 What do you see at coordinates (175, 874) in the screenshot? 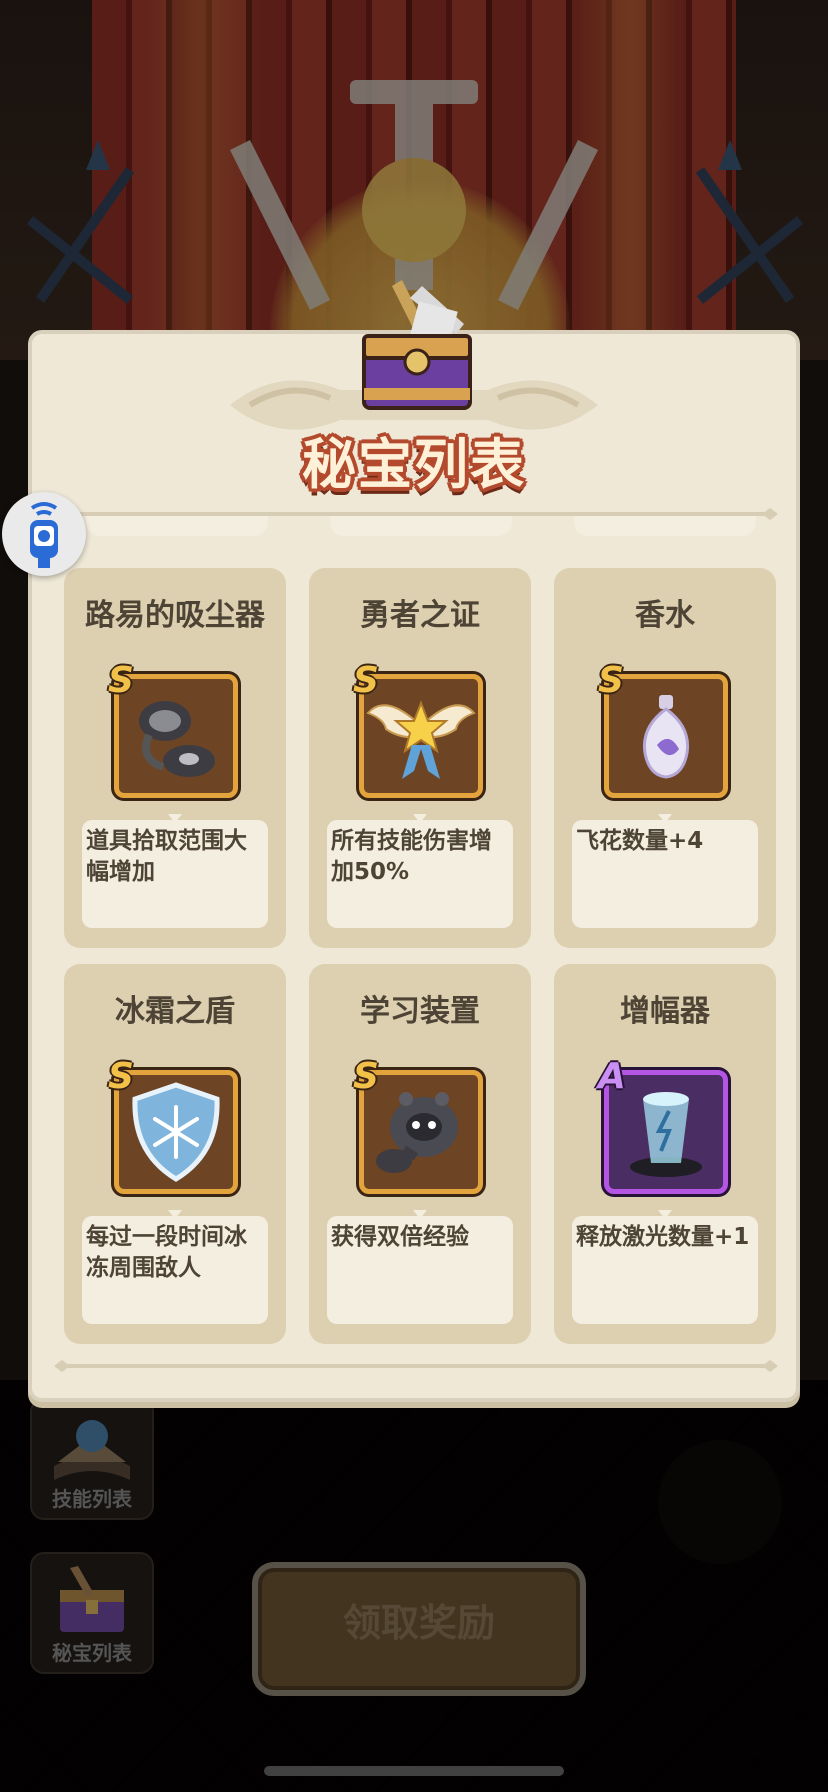
I see `treasure-description: 道具拾取范围大幅增加` at bounding box center [175, 874].